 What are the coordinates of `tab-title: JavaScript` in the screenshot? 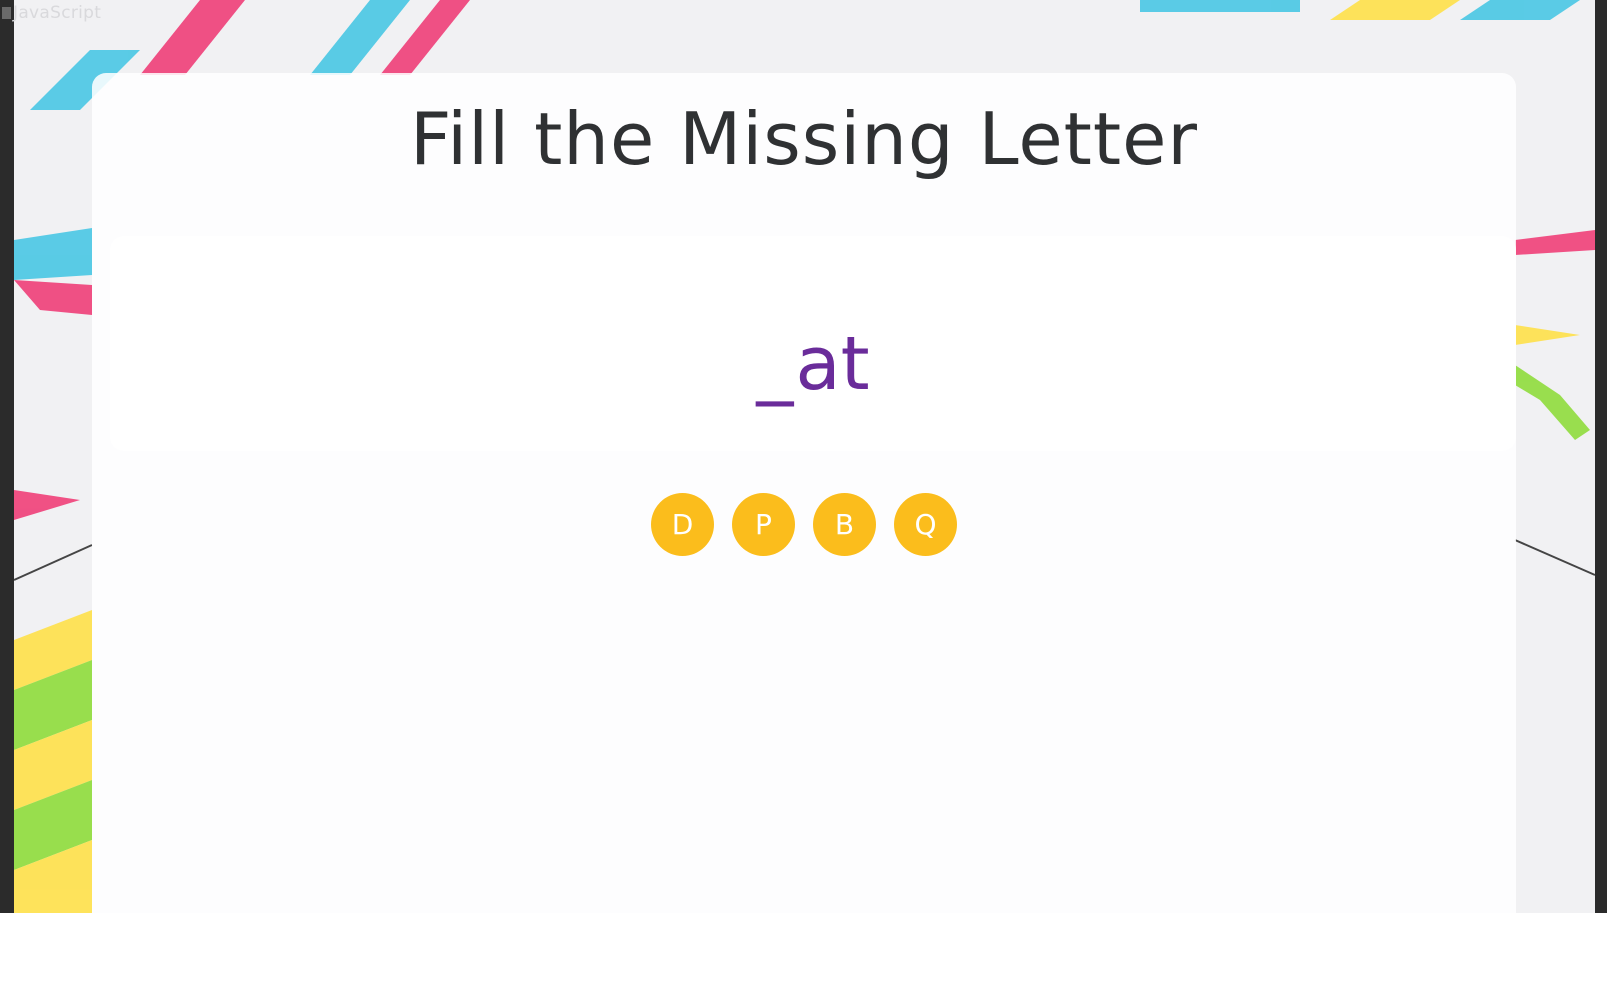 It's located at (57, 13).